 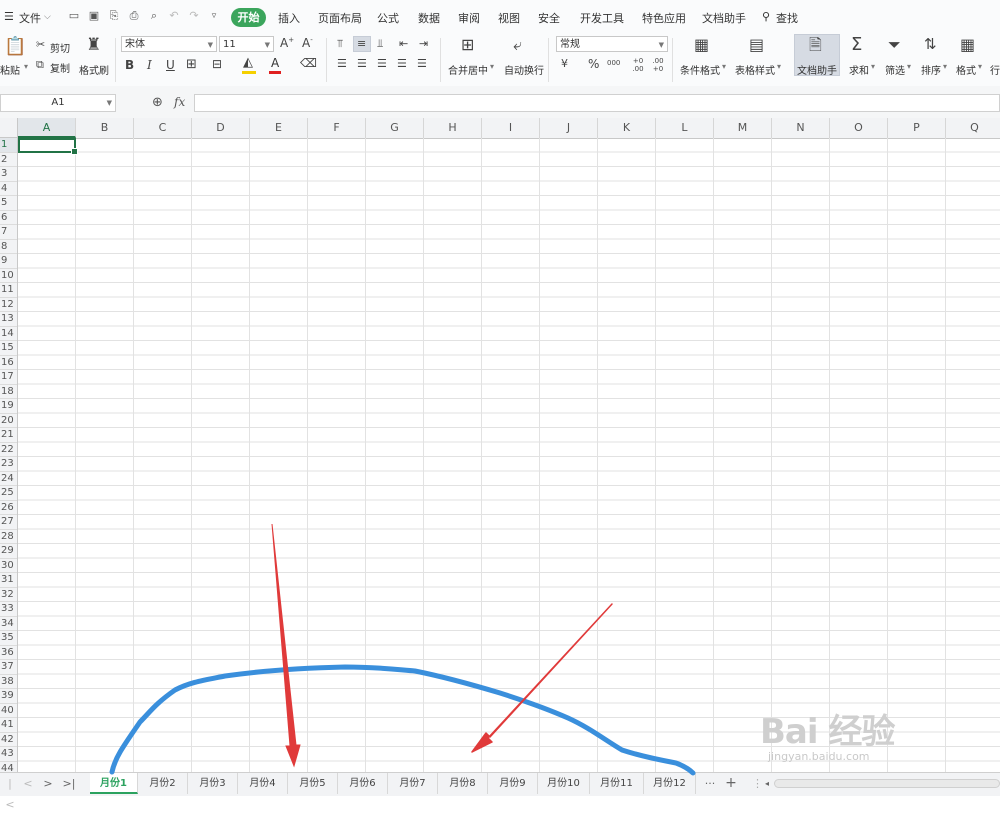 I want to click on row-header: 23, so click(x=8, y=464).